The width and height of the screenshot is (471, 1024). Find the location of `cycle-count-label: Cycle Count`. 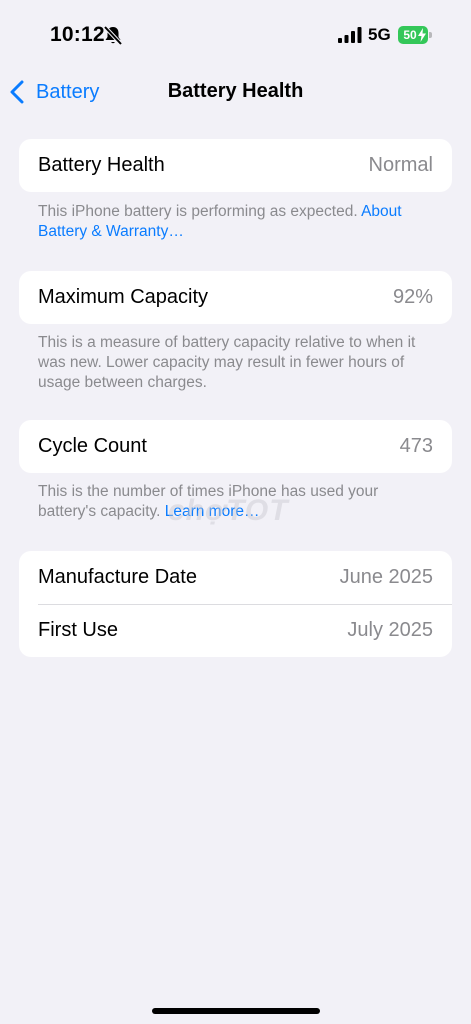

cycle-count-label: Cycle Count is located at coordinates (92, 446).